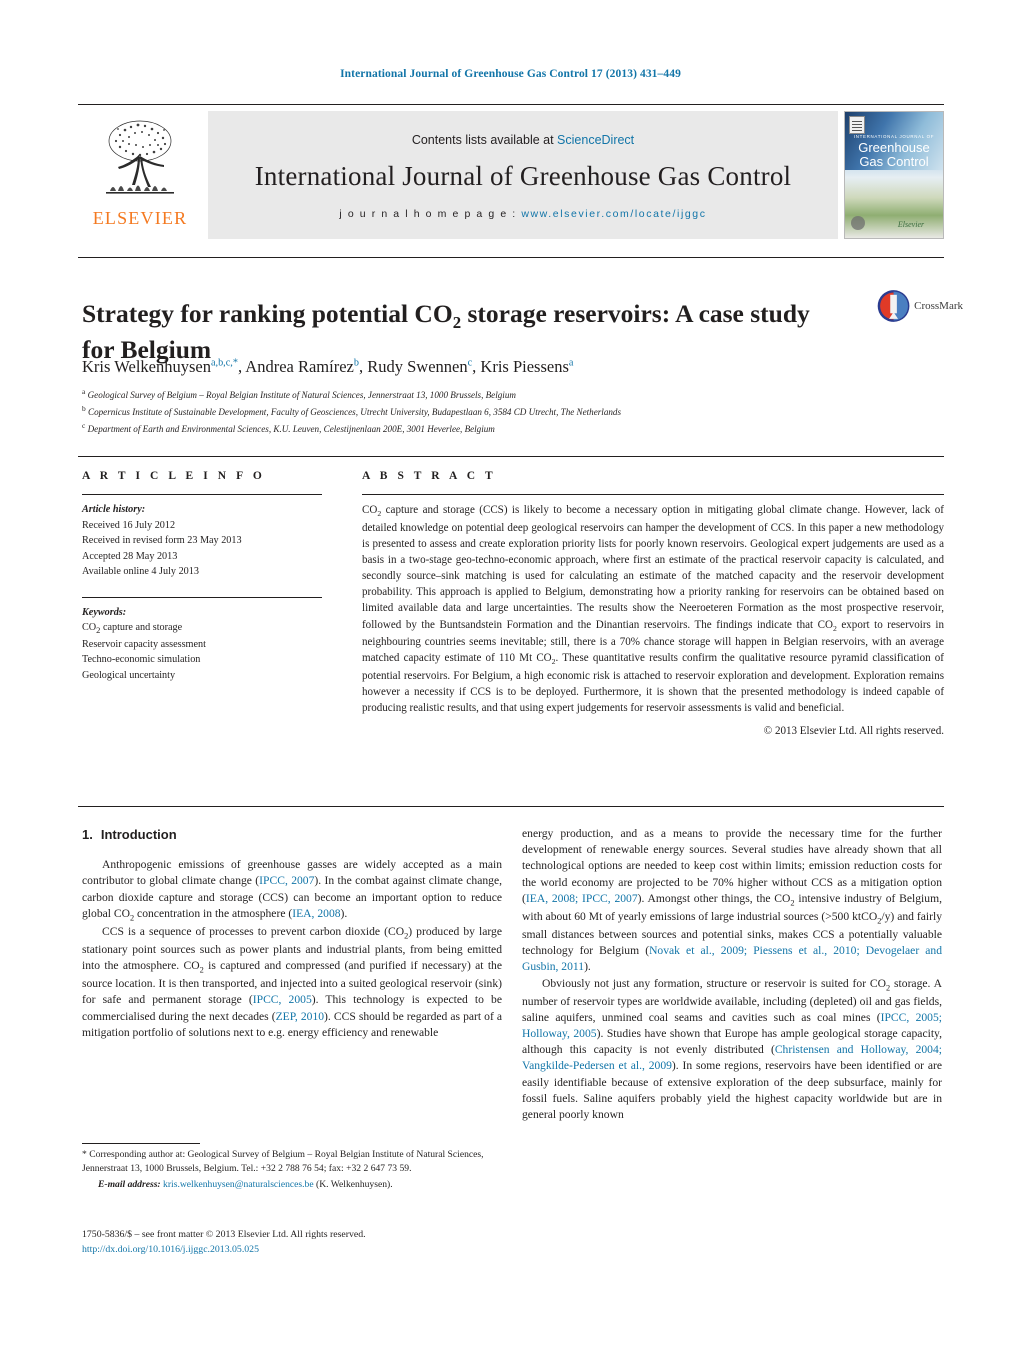 Image resolution: width=1021 pixels, height=1351 pixels. Describe the element at coordinates (84, 425) in the screenshot. I see `affiliation-marker: c` at that location.